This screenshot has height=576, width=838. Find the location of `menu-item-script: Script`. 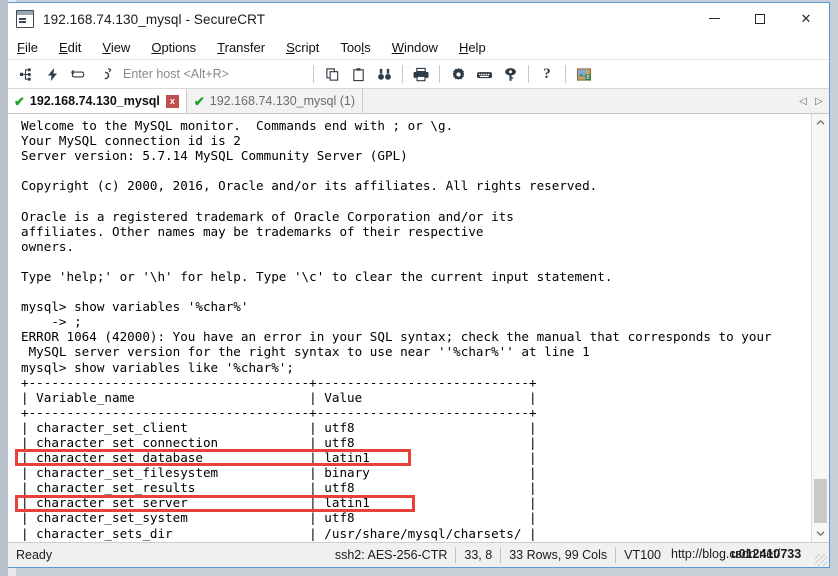

menu-item-script: Script is located at coordinates (302, 47).